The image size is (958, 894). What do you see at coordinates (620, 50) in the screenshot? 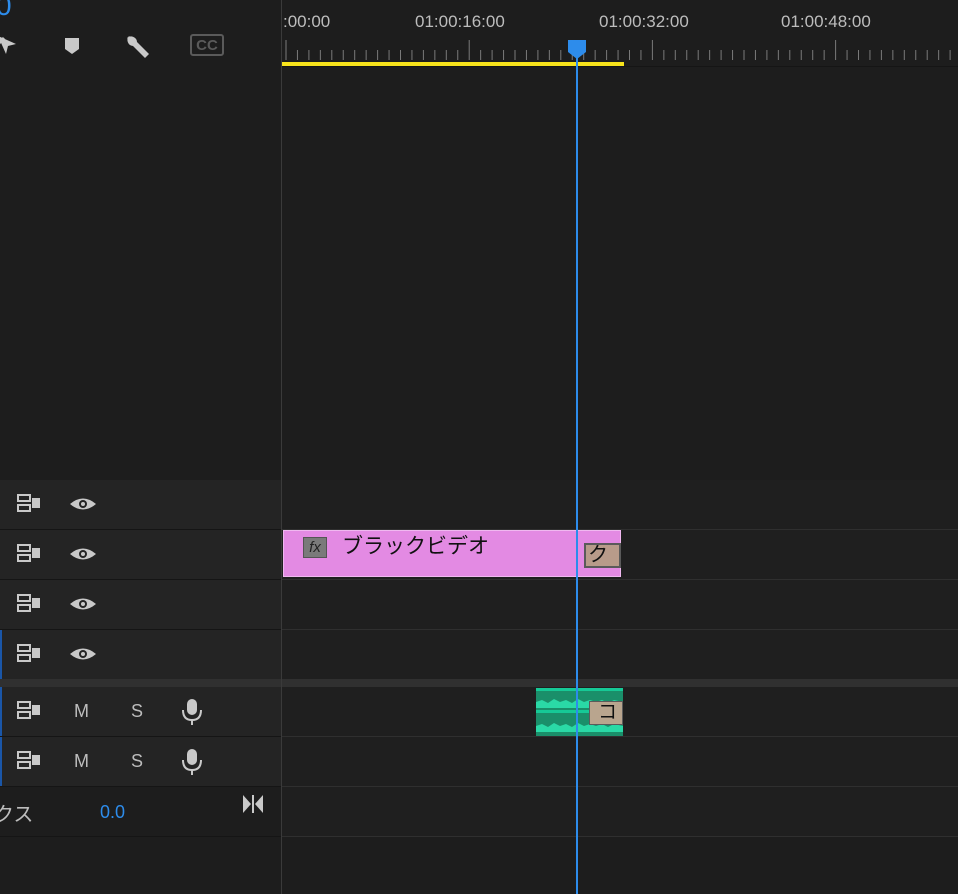
I see `time-ruler-ticks` at bounding box center [620, 50].